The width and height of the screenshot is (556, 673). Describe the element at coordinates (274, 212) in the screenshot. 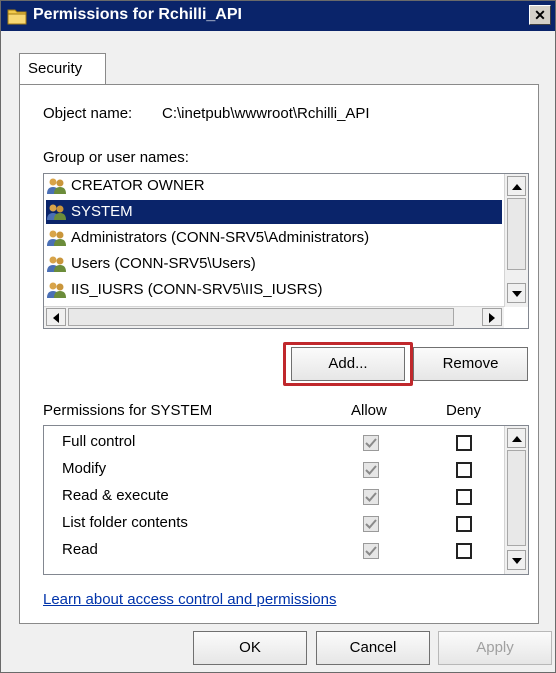

I see `group-list-item: SYSTEM` at that location.